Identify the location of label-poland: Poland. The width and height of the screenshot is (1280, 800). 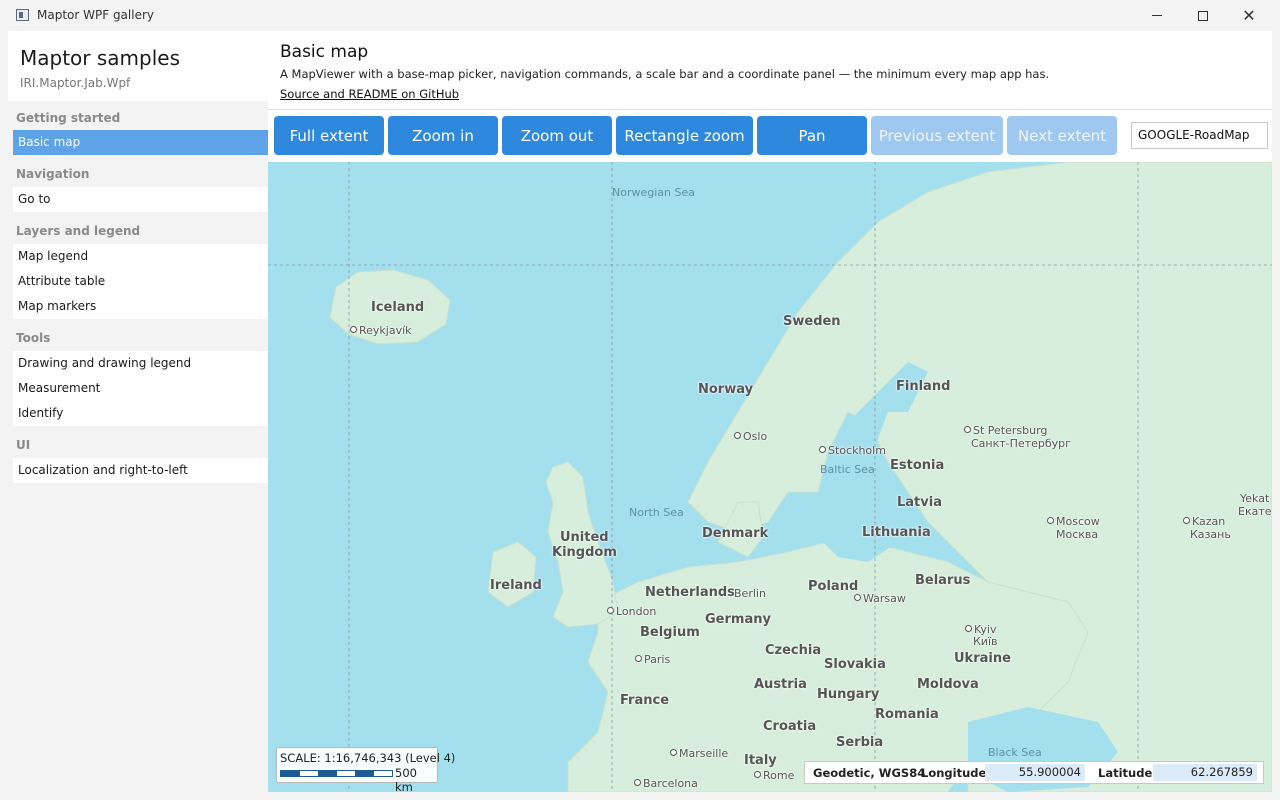
(833, 586).